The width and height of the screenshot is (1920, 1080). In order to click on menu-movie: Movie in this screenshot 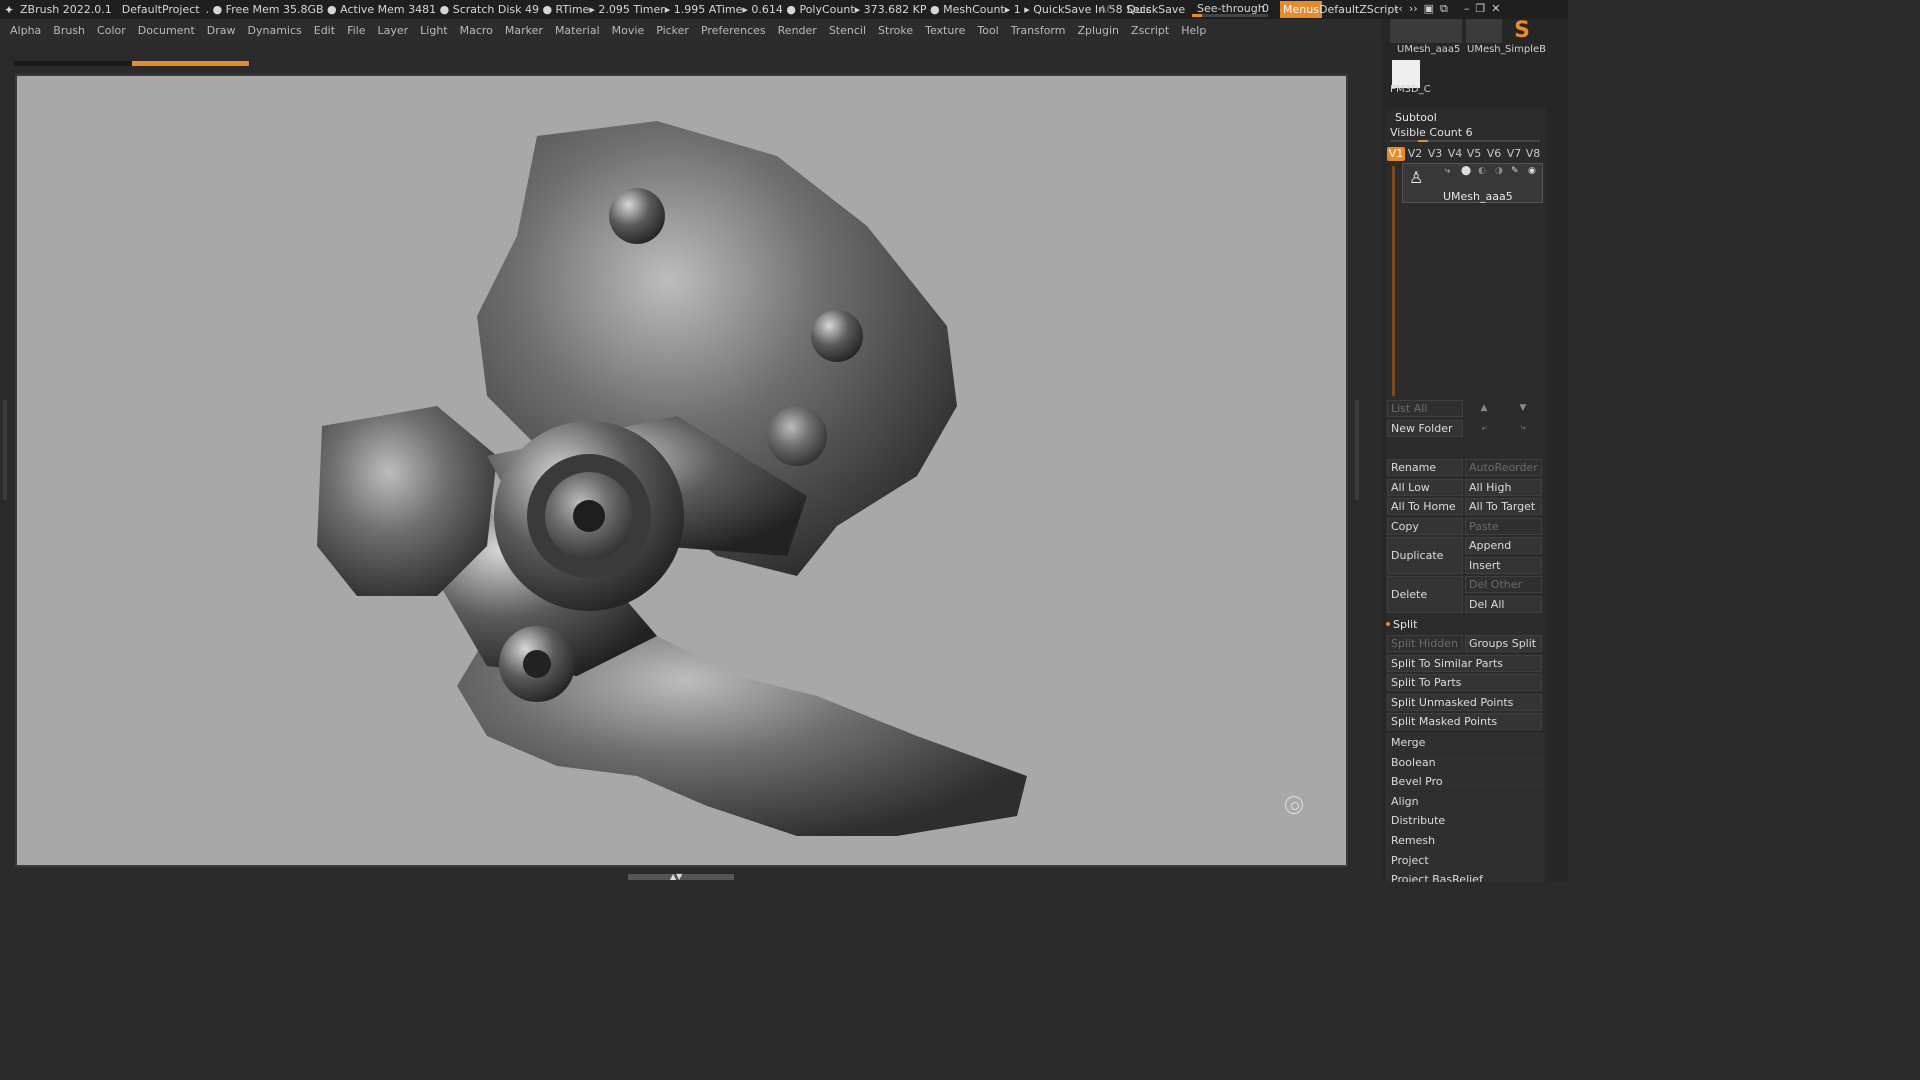, I will do `click(628, 30)`.